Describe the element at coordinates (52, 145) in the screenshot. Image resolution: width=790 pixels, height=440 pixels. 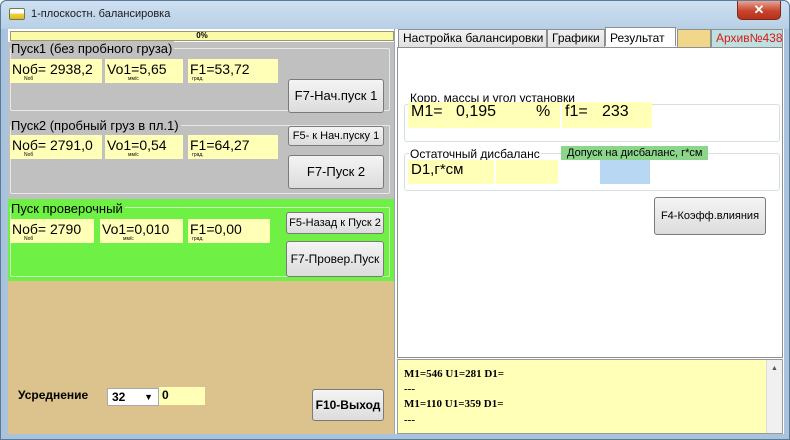
I see `run2-rpm-value: Nоб= 2791,0` at that location.